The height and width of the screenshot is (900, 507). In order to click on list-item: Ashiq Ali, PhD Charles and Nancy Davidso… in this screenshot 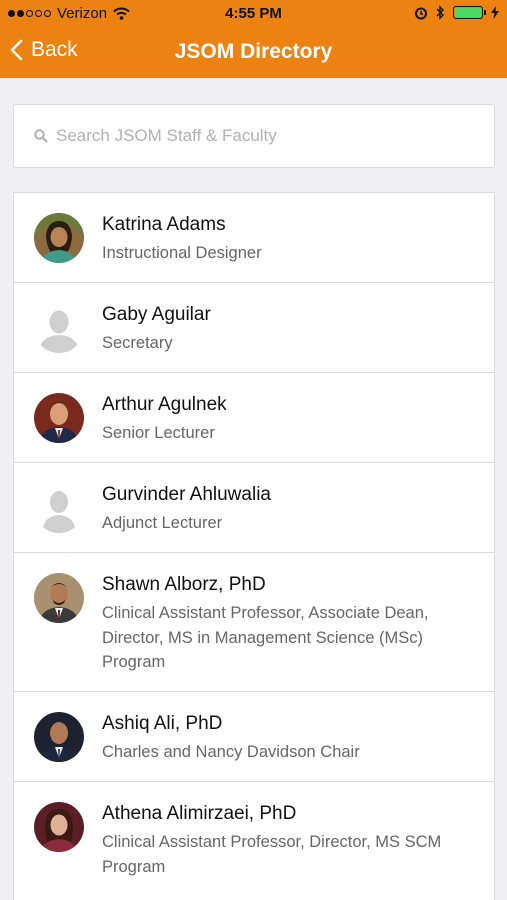, I will do `click(254, 736)`.